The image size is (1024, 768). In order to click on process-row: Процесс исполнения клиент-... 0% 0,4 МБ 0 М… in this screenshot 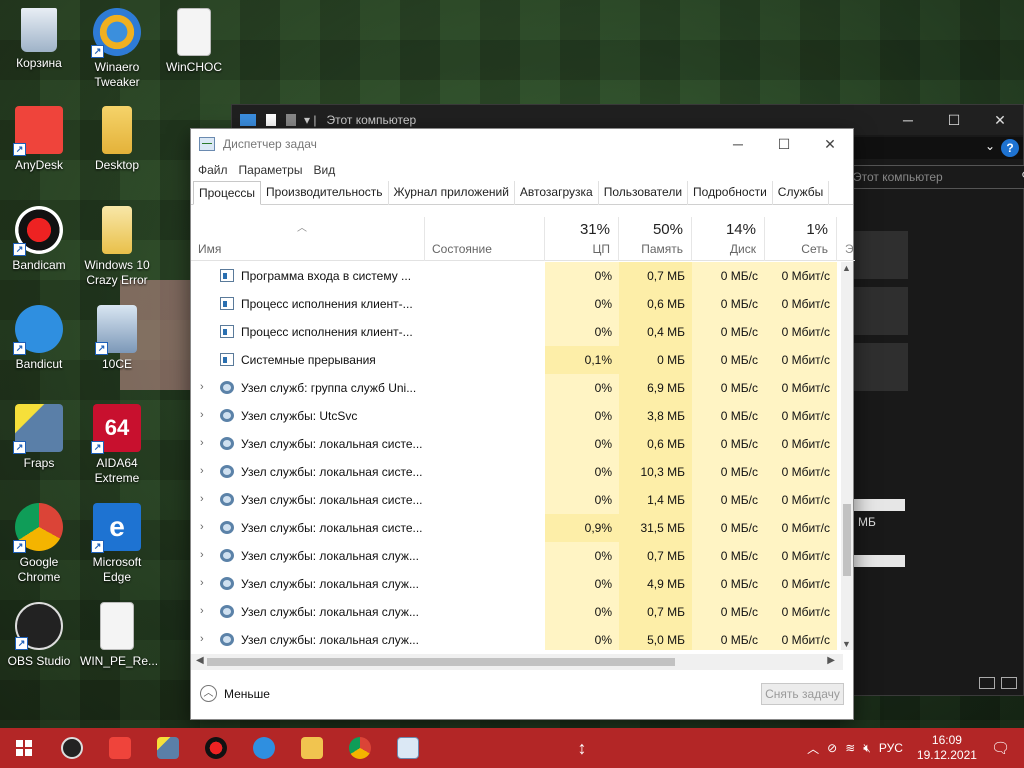, I will do `click(517, 332)`.